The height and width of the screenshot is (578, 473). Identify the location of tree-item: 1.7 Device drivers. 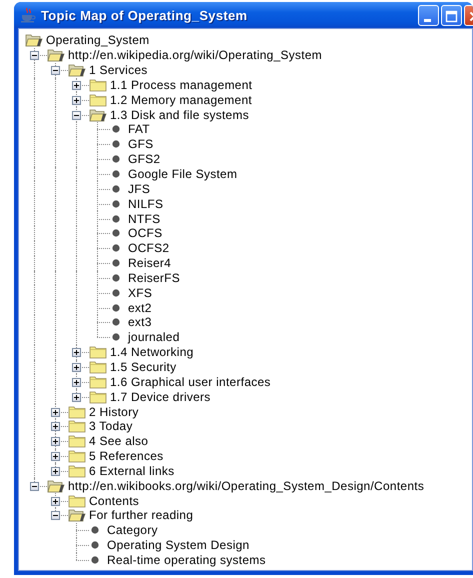
(160, 397).